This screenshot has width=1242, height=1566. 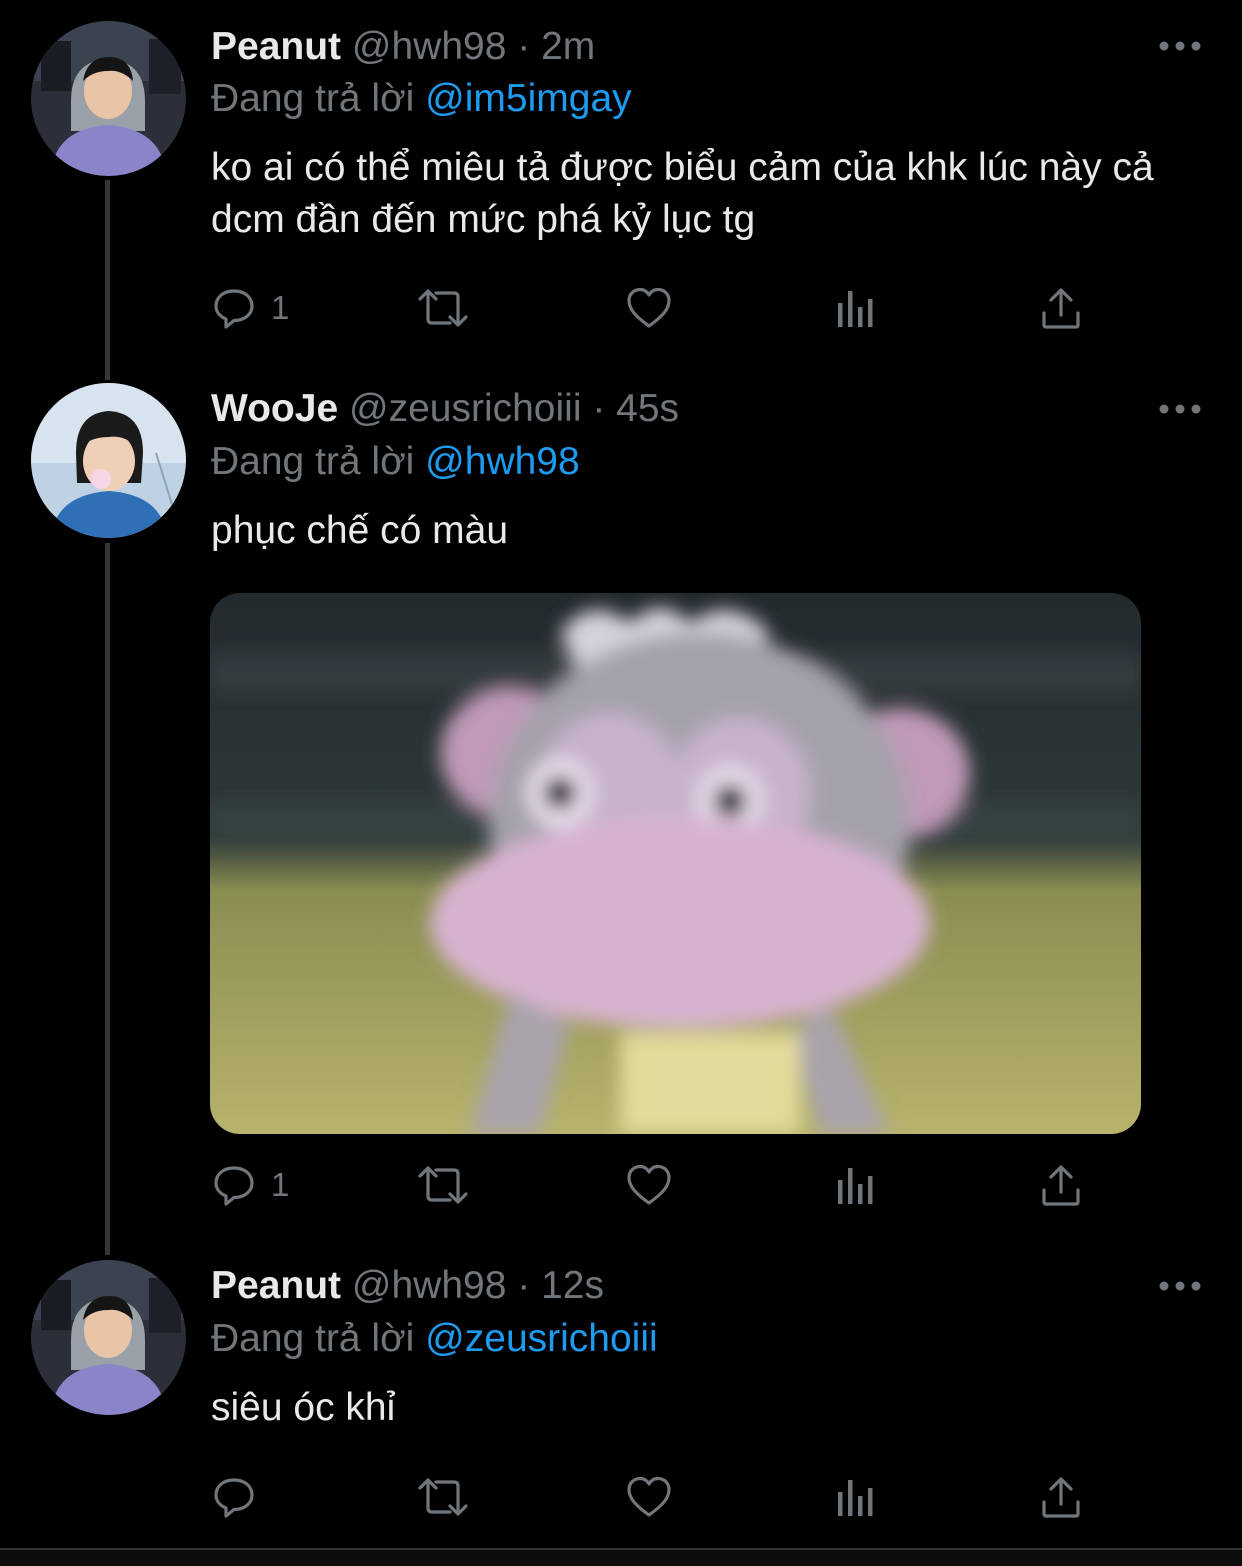 What do you see at coordinates (303, 1407) in the screenshot?
I see `tweet-text: siêu óc khỉ` at bounding box center [303, 1407].